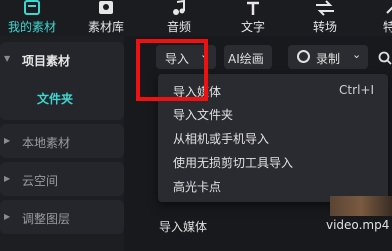  I want to click on sidebar-item-label: 项目素材, so click(46, 61).